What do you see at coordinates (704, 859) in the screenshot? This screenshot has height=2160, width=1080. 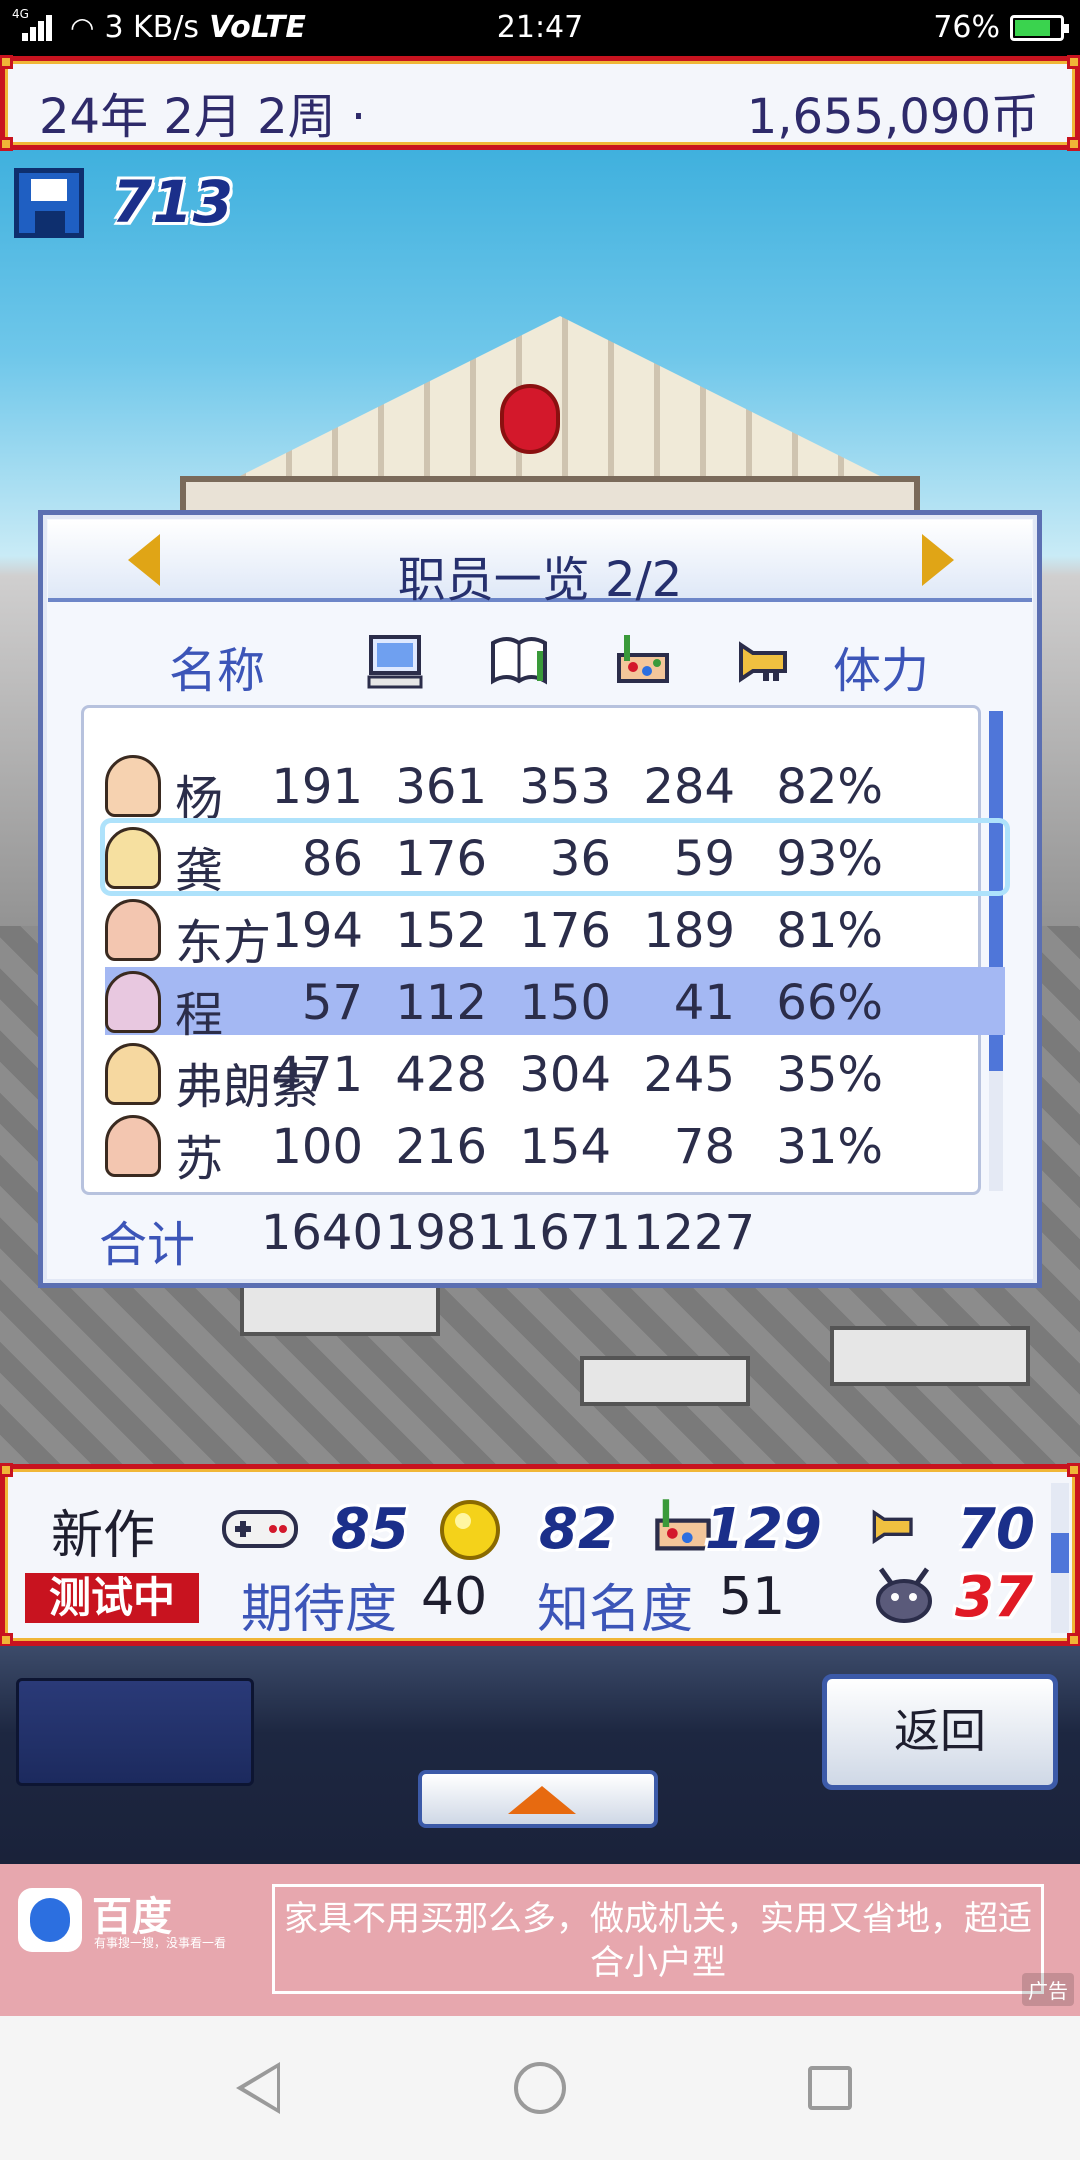 I see `staff-skill-value: 59` at bounding box center [704, 859].